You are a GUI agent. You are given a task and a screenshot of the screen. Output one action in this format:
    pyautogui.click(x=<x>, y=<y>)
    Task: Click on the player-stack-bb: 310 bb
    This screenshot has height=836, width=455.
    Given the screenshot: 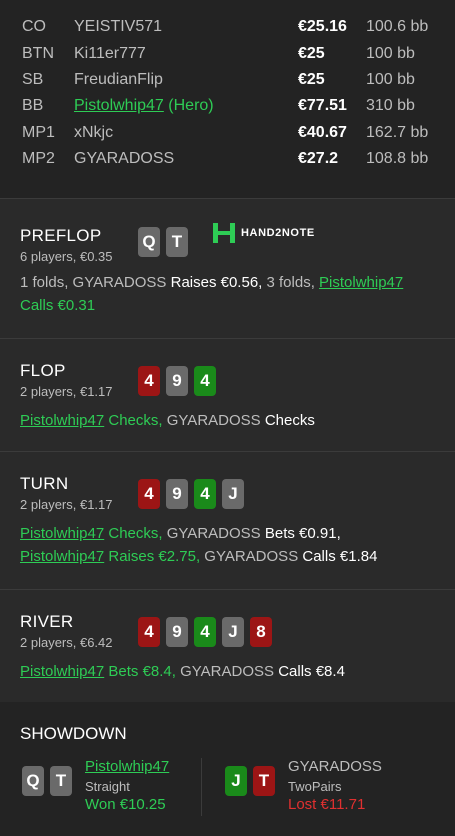 What is the action you would take?
    pyautogui.click(x=390, y=106)
    